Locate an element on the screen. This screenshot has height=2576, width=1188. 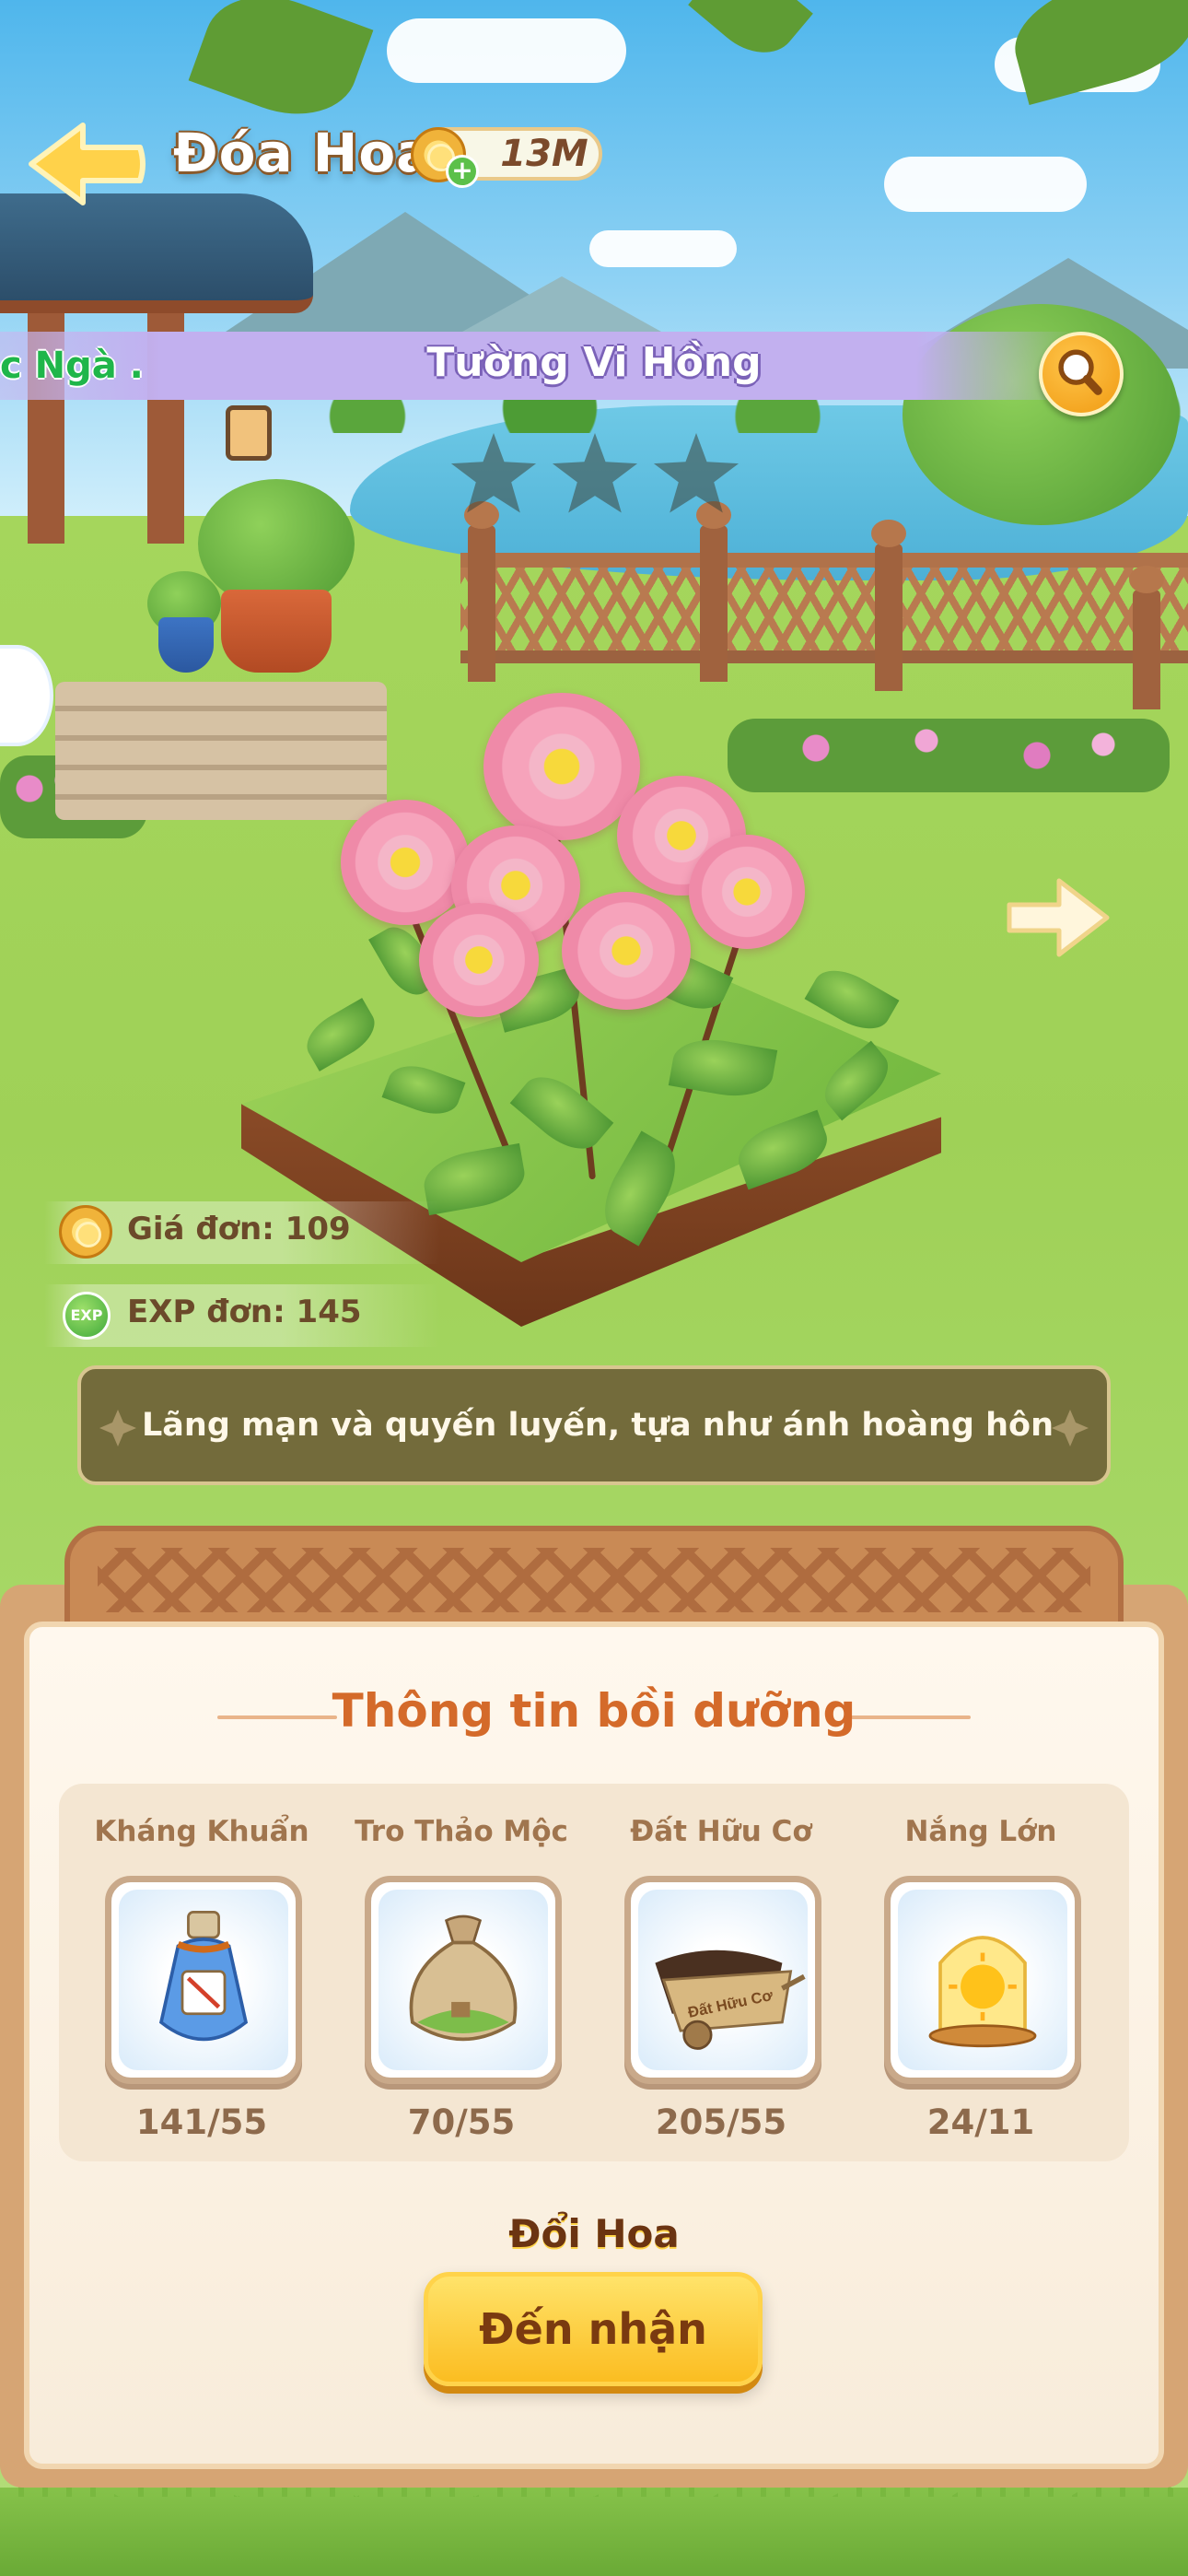
go-receive-button: Đến nhận is located at coordinates (593, 2329).